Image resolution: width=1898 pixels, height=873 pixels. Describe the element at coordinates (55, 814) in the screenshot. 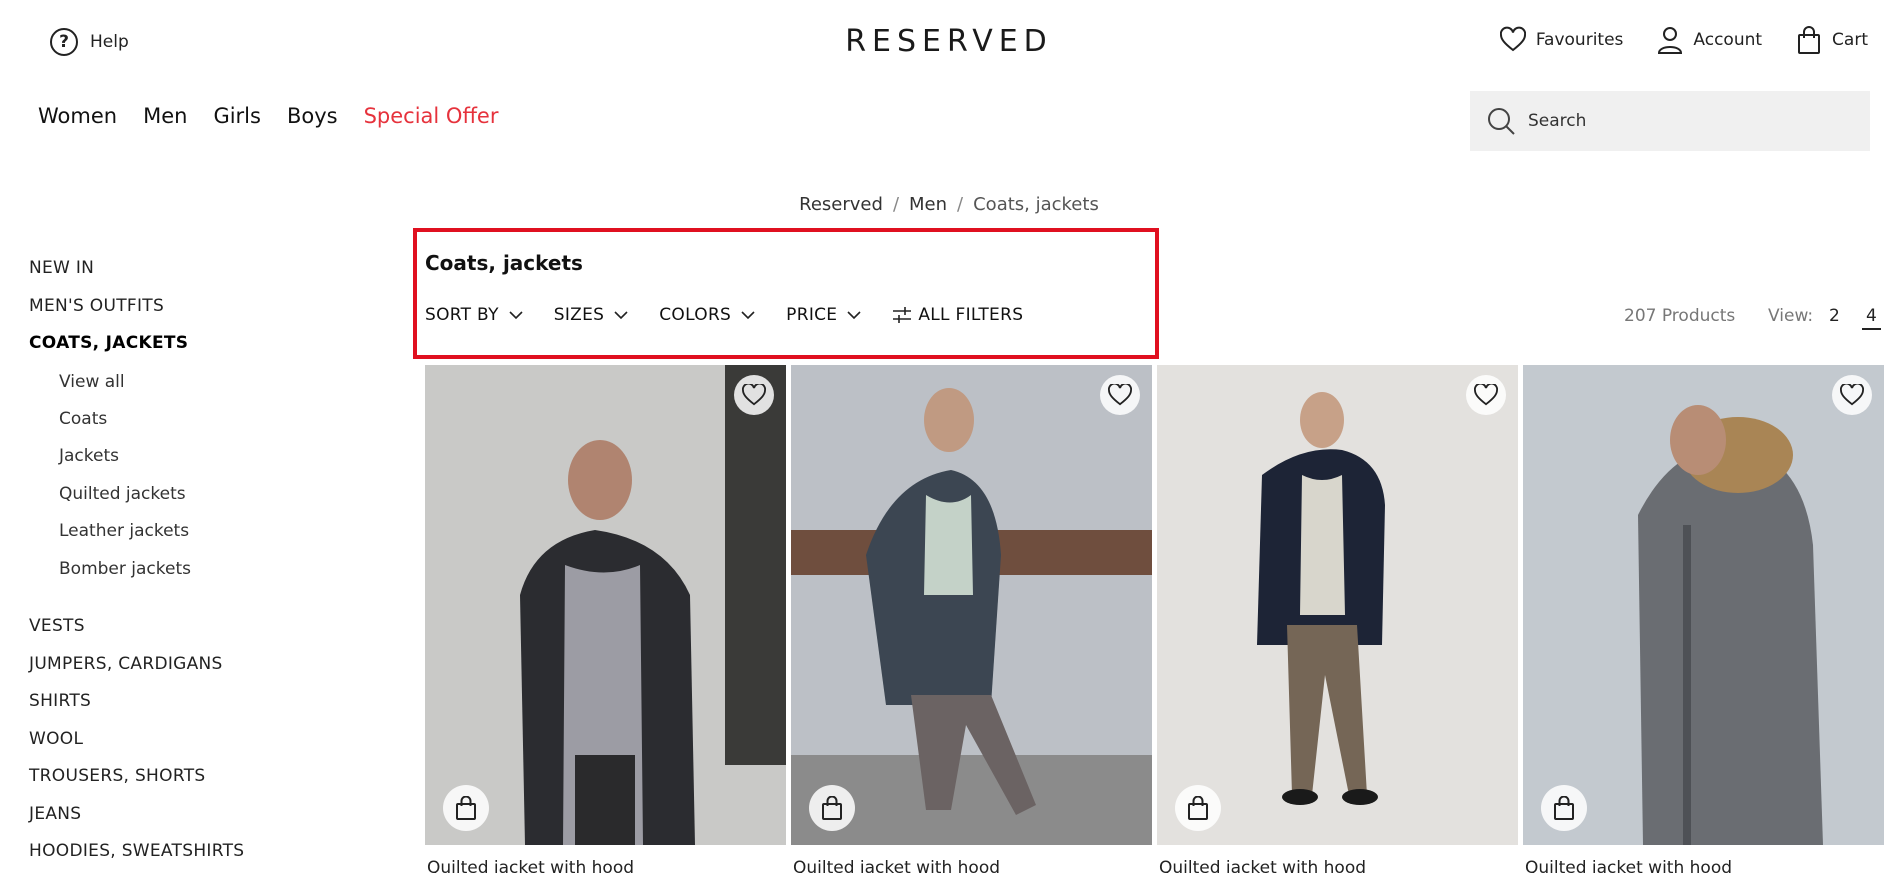

I see `sidebar-item-jeans: JEANS` at that location.